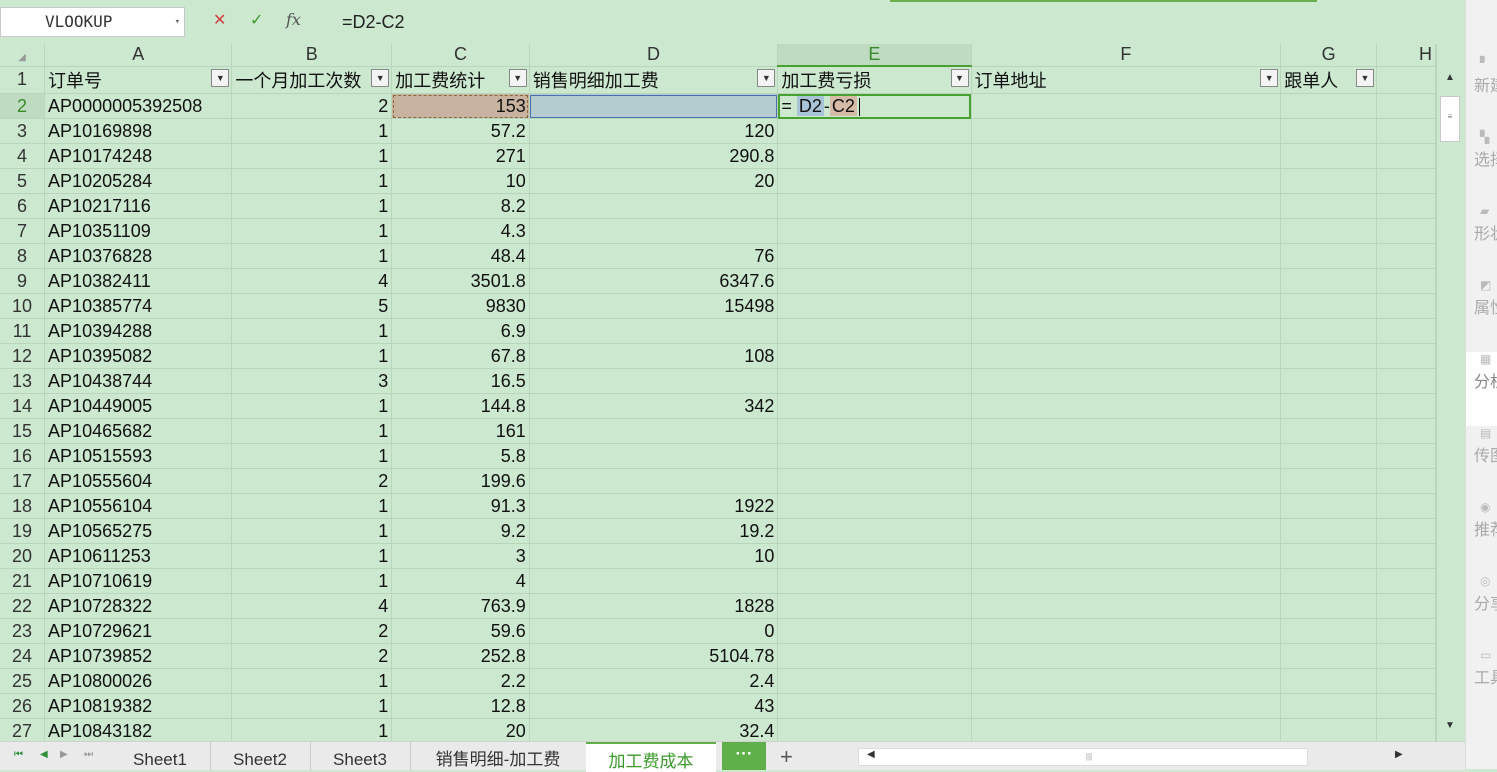  Describe the element at coordinates (651, 757) in the screenshot. I see `tab-processing-cost: 加工费成本` at that location.